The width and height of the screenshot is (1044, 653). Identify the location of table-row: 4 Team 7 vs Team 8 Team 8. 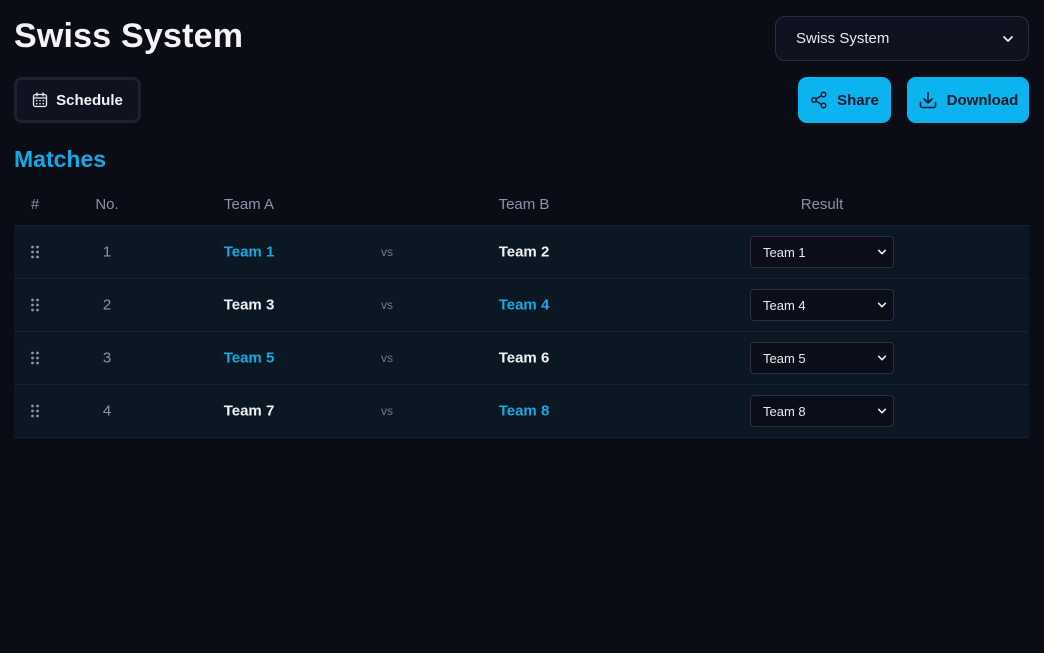
(521, 411).